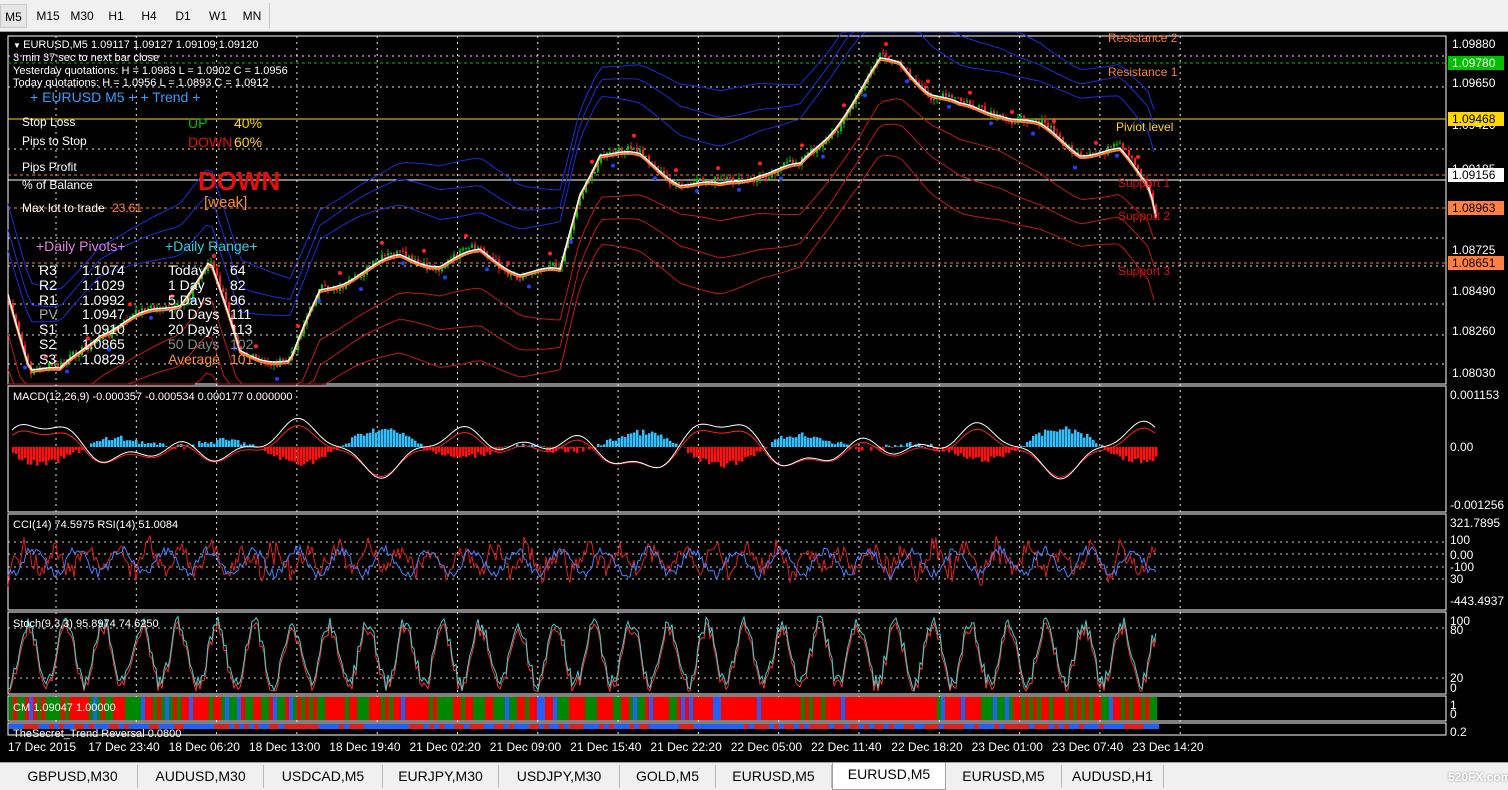 Image resolution: width=1508 pixels, height=790 pixels. I want to click on price-tick: 1.09650, so click(1474, 83).